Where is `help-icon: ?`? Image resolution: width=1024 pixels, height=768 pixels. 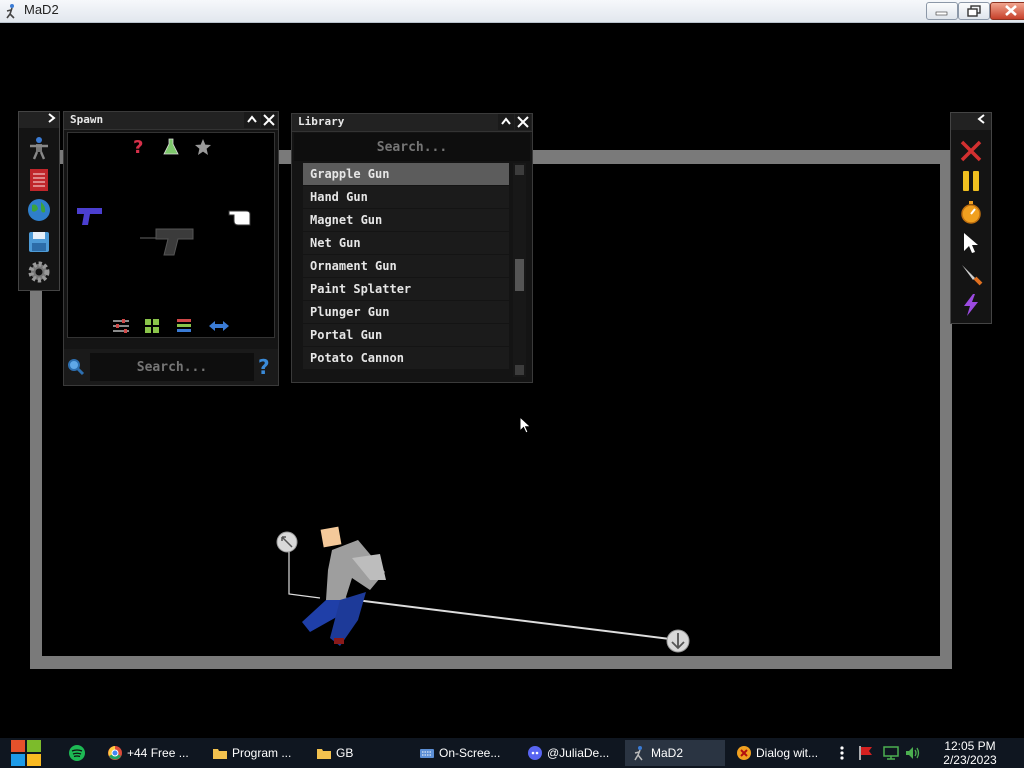 help-icon: ? is located at coordinates (139, 147).